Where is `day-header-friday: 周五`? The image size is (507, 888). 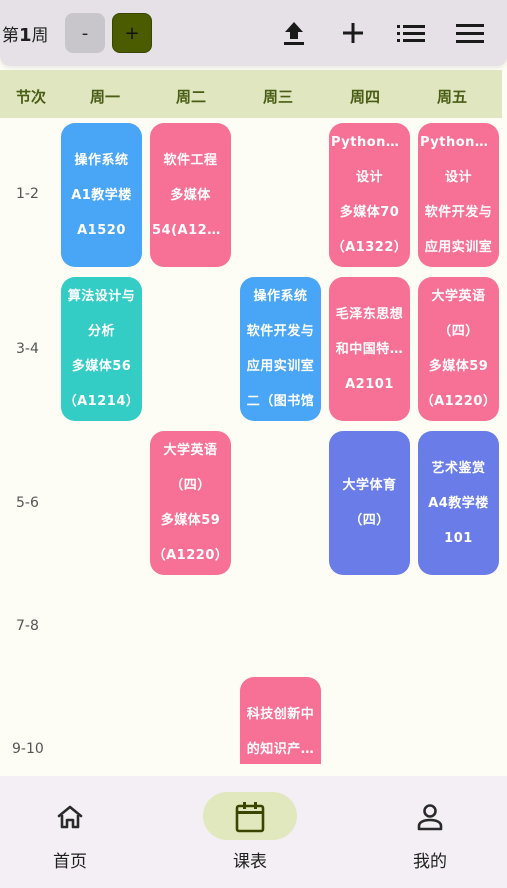
day-header-friday: 周五 is located at coordinates (452, 97).